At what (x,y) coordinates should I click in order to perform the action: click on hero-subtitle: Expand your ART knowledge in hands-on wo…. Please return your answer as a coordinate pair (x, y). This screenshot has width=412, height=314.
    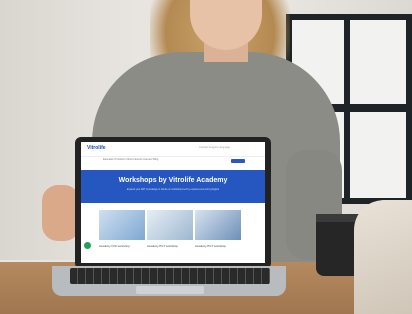
    Looking at the image, I should click on (173, 189).